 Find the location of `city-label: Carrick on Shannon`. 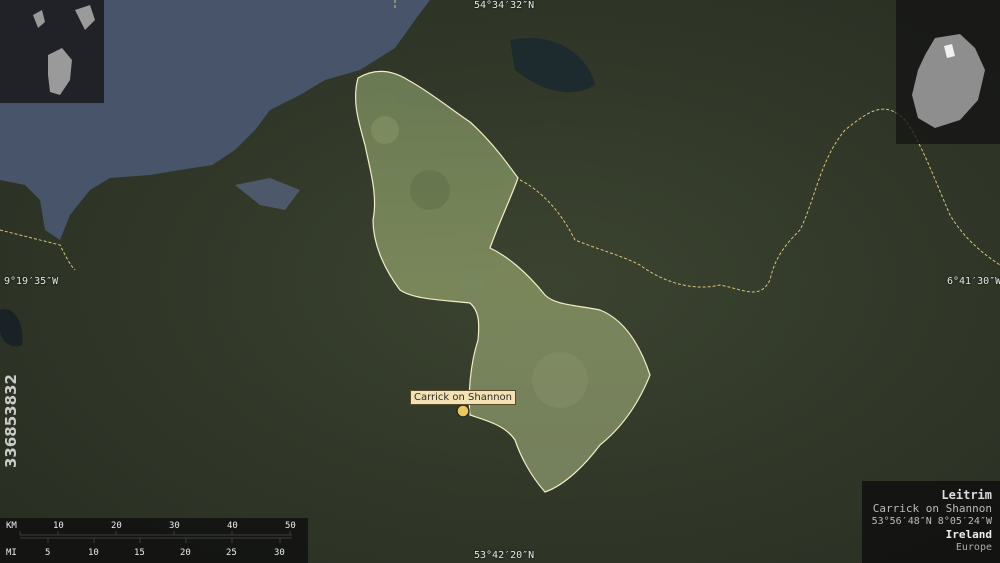

city-label: Carrick on Shannon is located at coordinates (463, 397).